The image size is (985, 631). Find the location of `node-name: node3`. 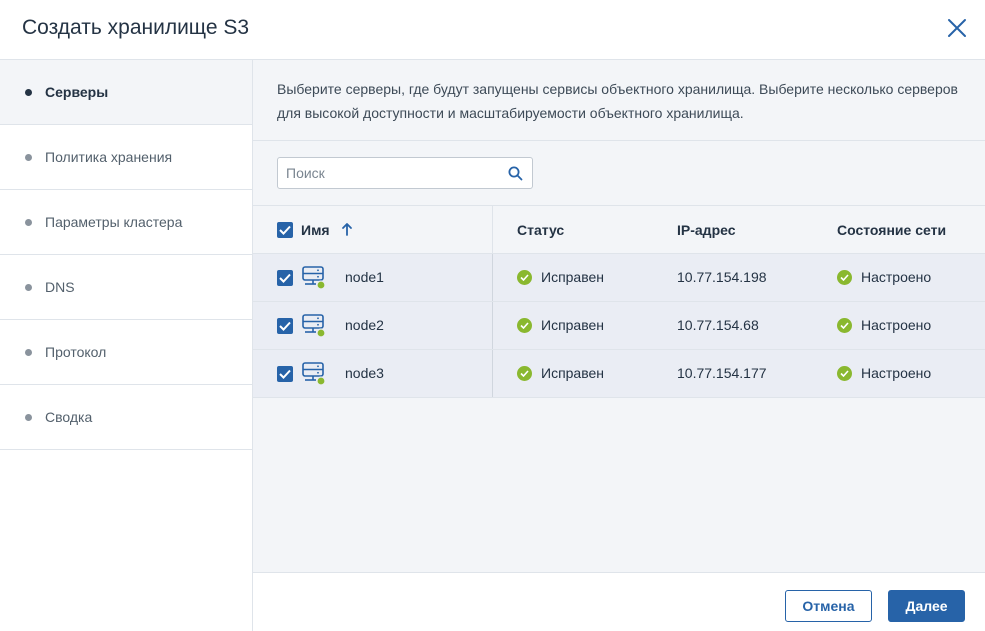

node-name: node3 is located at coordinates (364, 373).